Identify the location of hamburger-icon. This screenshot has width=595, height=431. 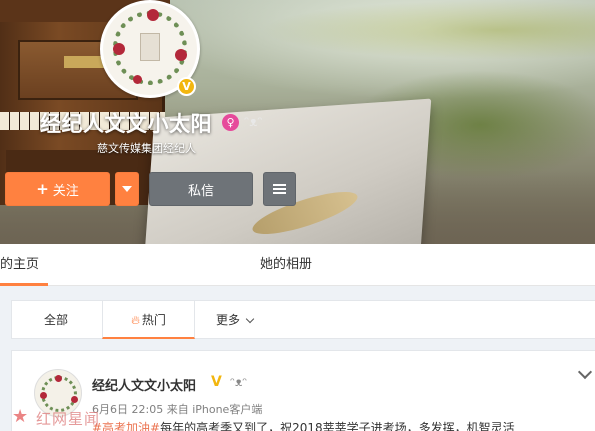
(279, 189).